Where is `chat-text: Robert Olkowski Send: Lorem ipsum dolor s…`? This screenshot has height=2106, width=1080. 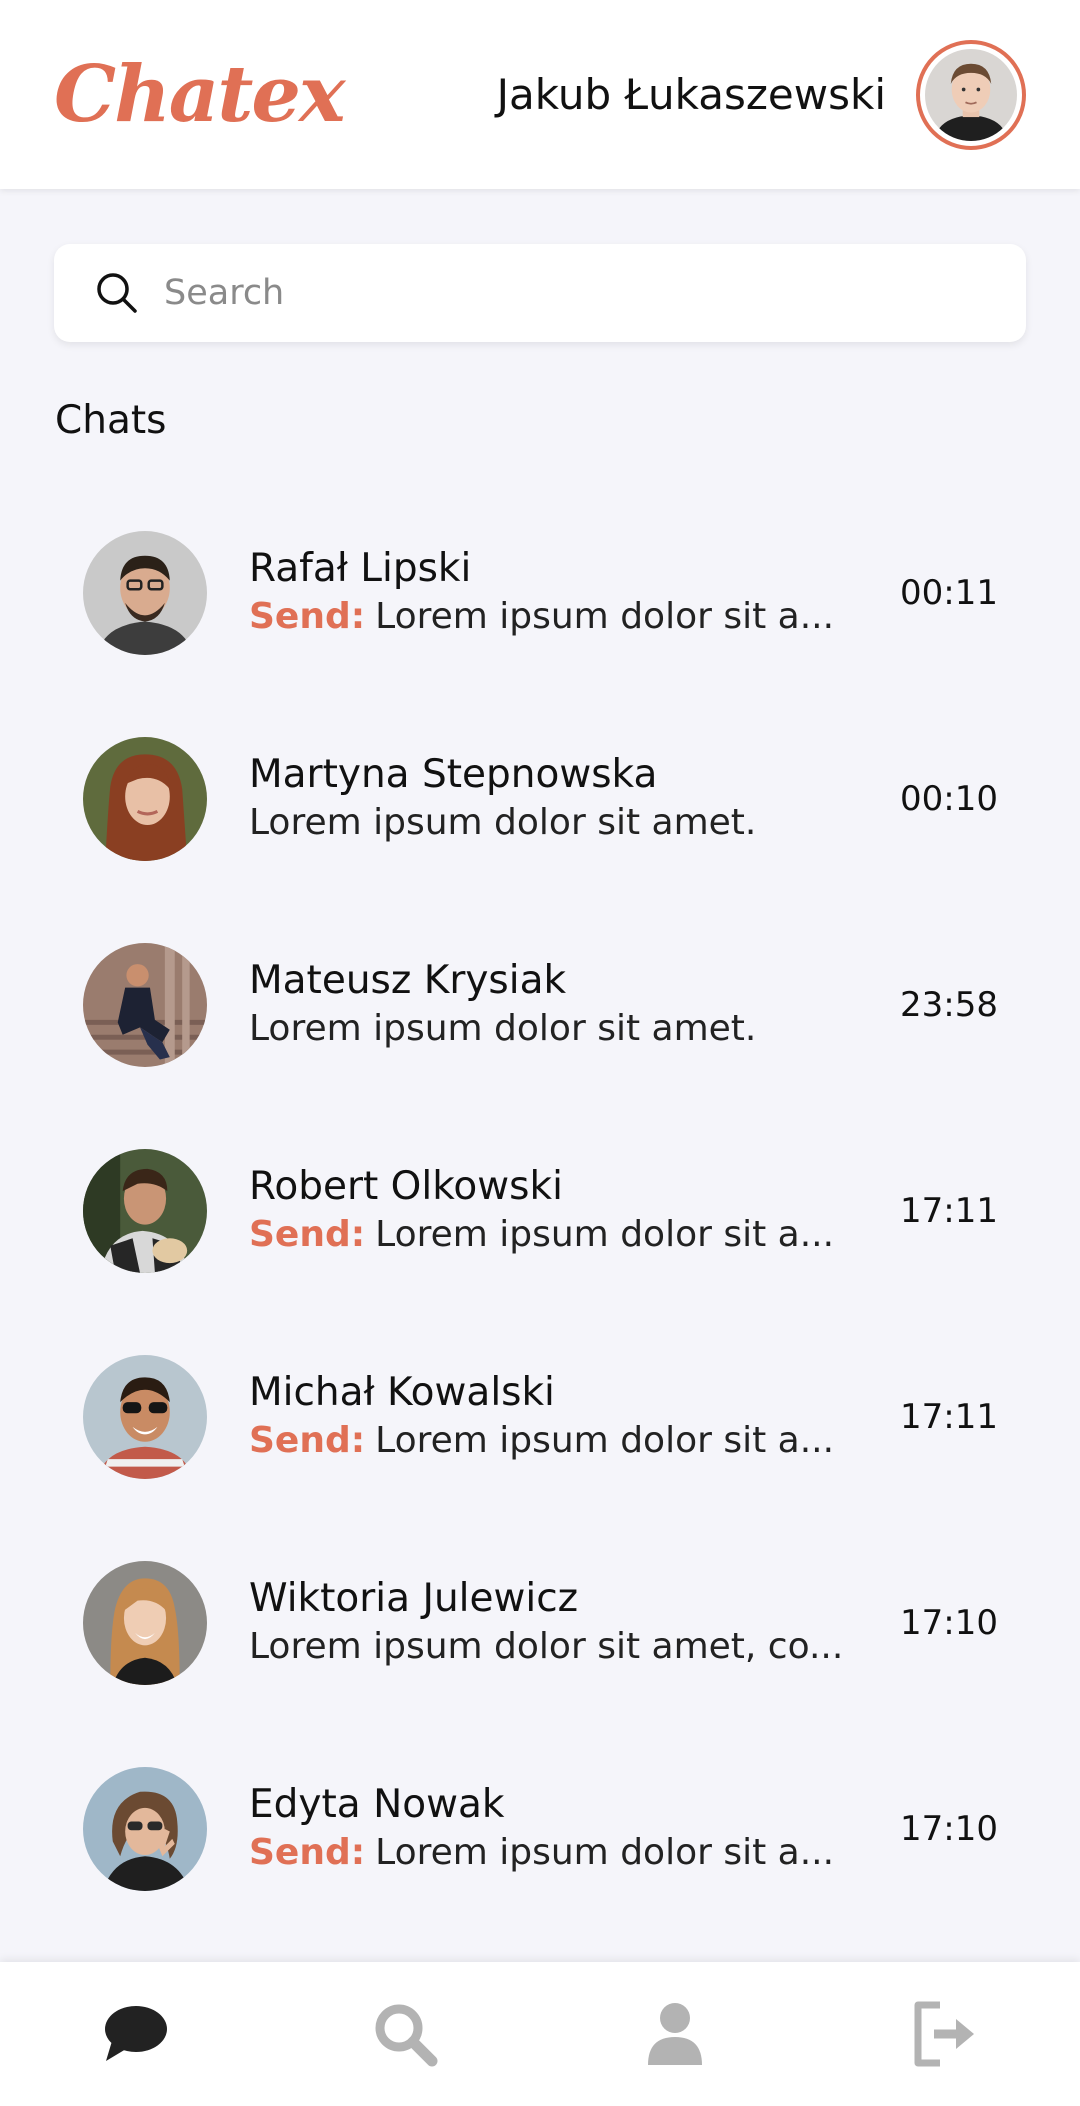
chat-text: Robert Olkowski Send: Lorem ipsum dolor s… is located at coordinates (564, 1211).